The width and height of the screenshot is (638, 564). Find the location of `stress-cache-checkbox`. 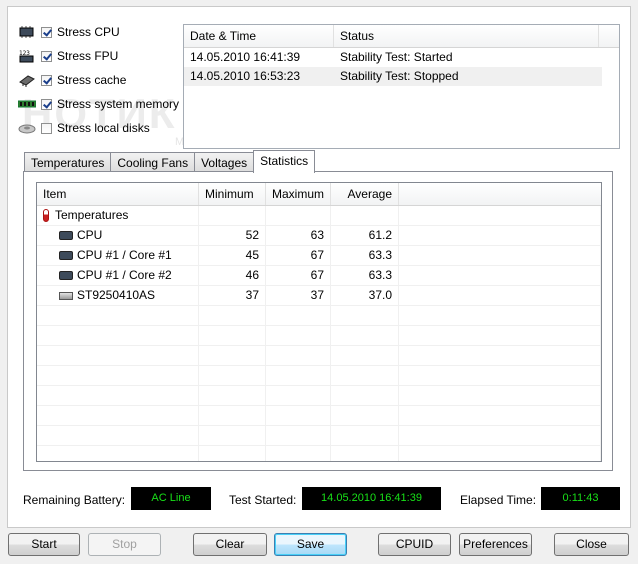

stress-cache-checkbox is located at coordinates (46, 80).